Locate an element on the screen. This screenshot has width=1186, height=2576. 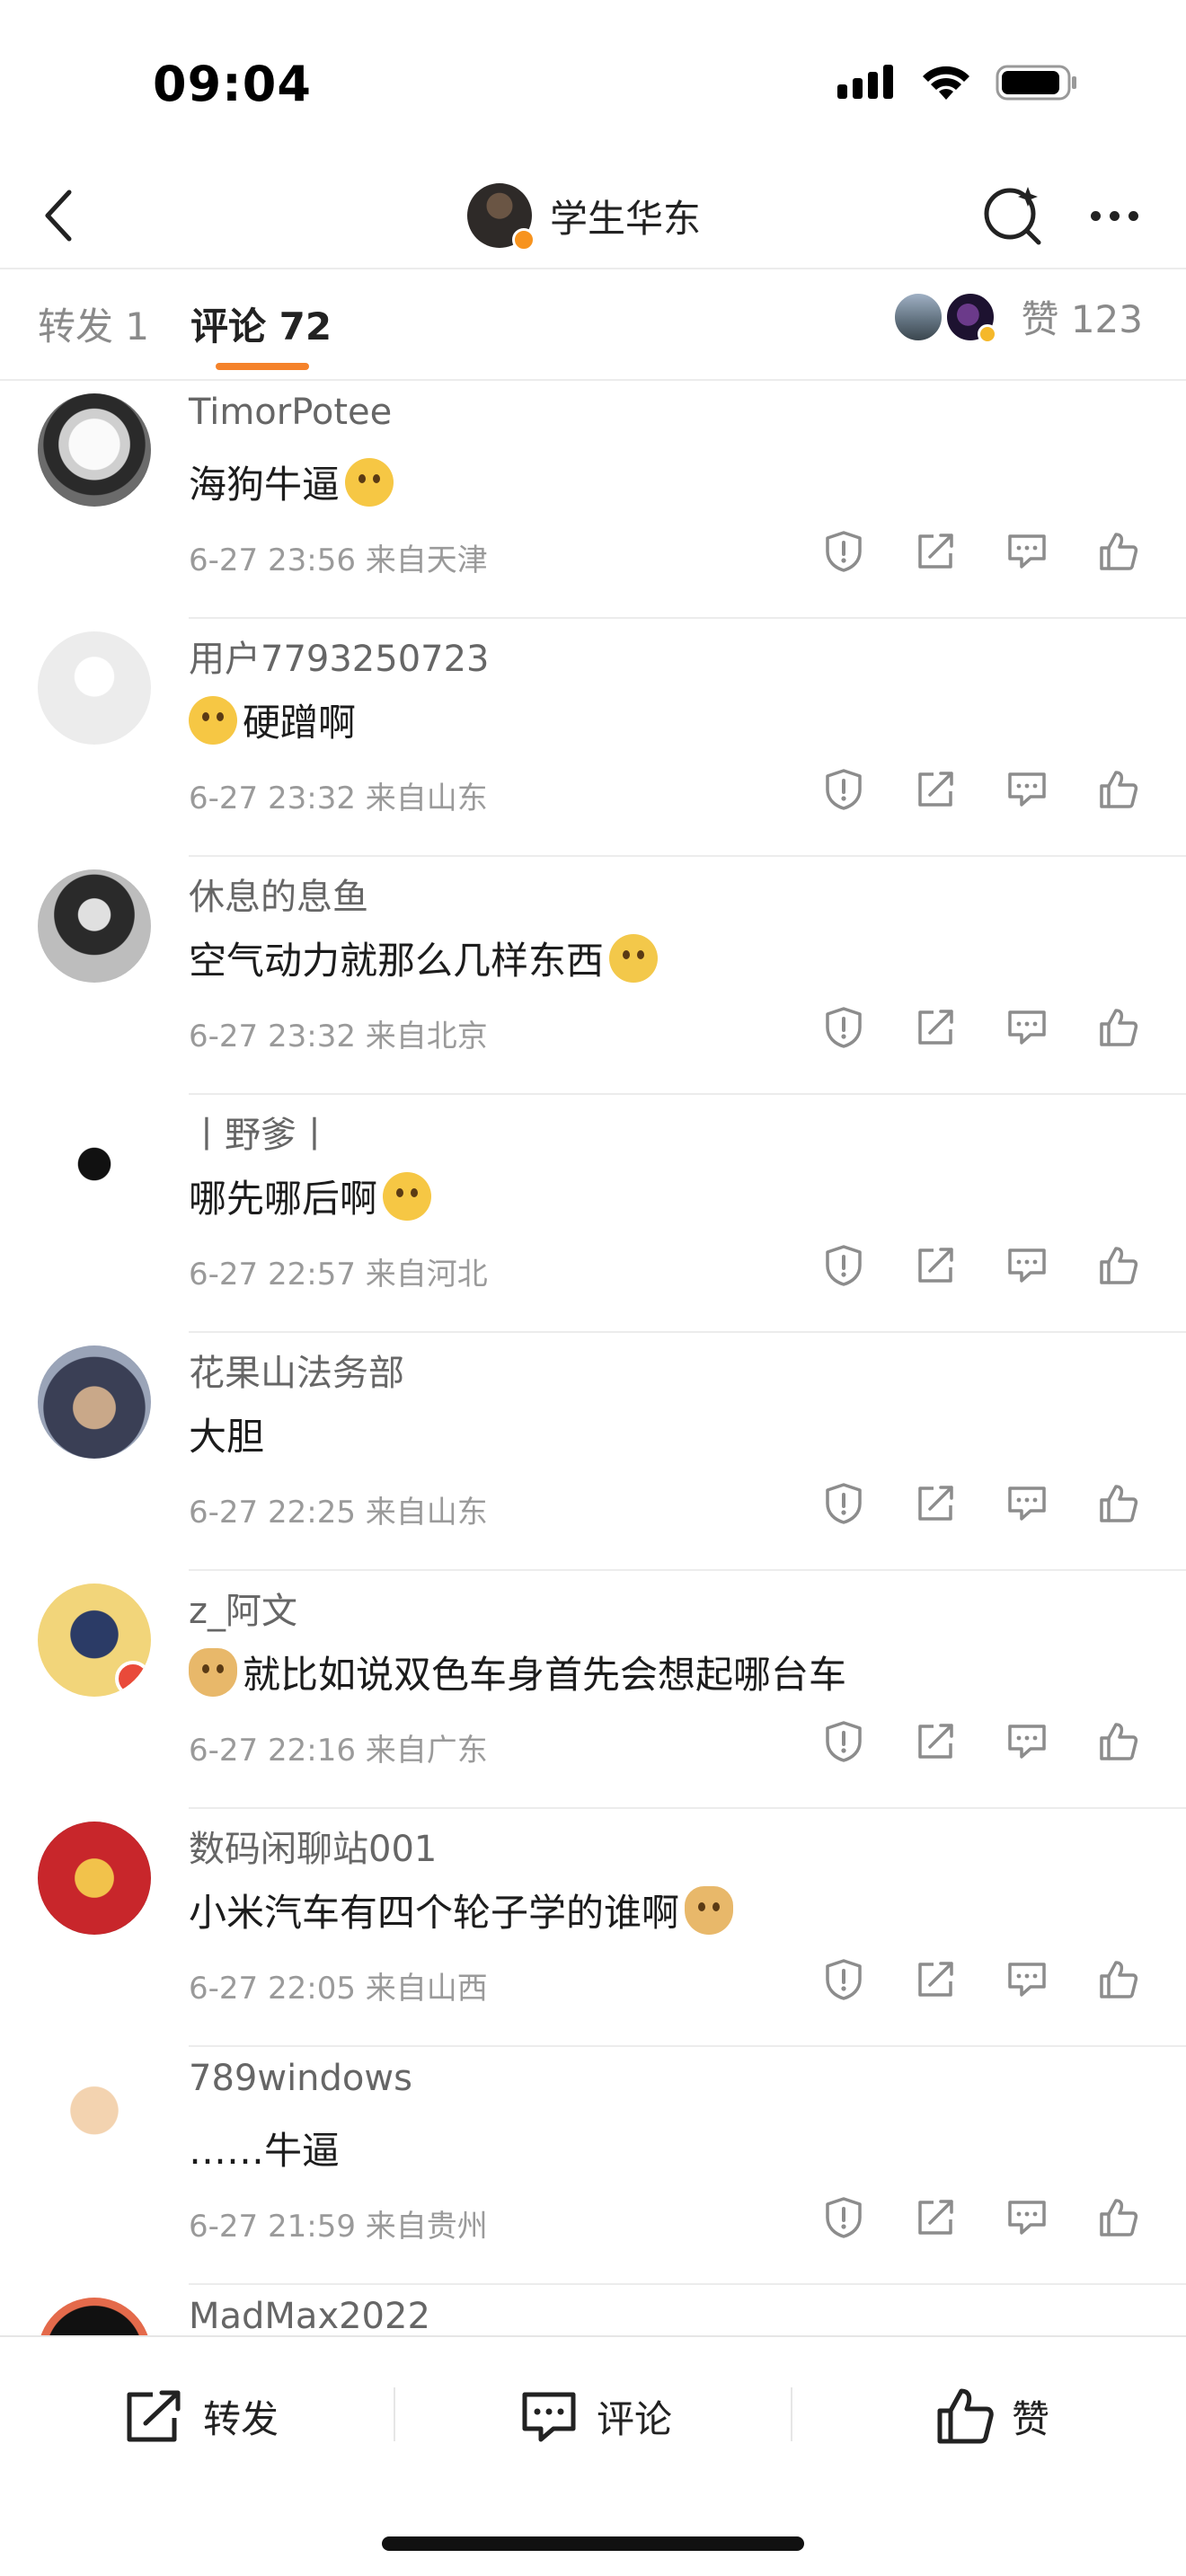
more-dot-icon is located at coordinates (1095, 215).